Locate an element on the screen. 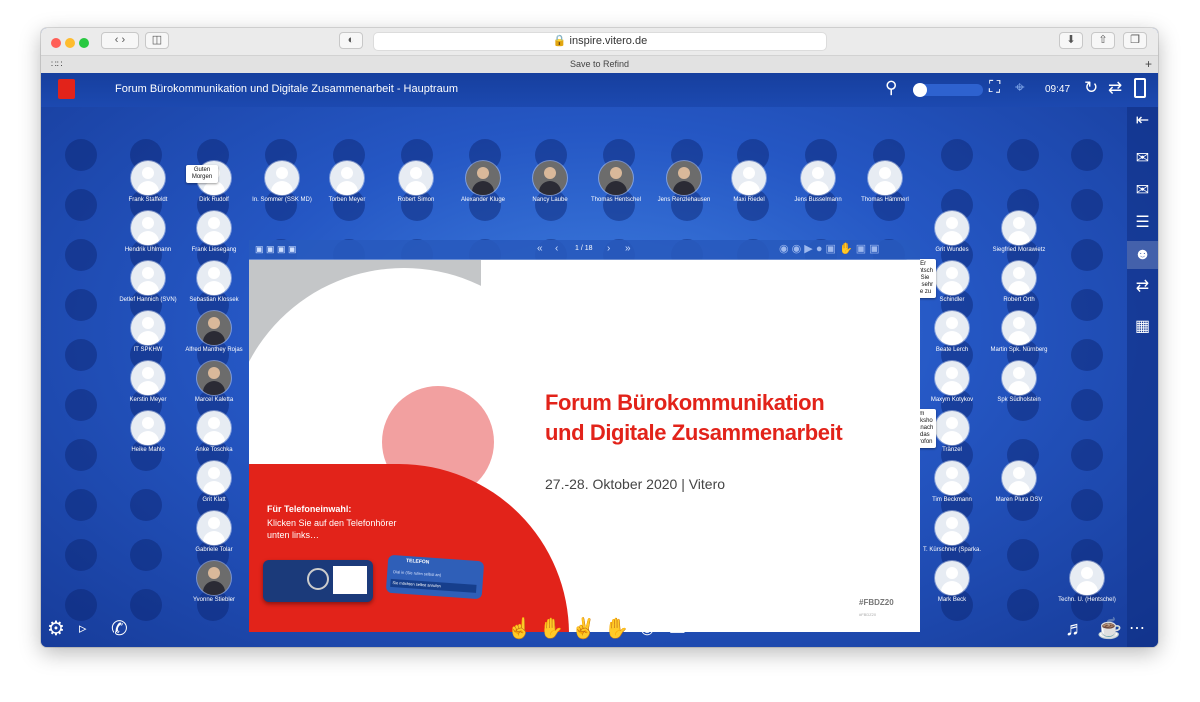 Image resolution: width=1200 pixels, height=702 pixels. zoom-slider is located at coordinates (948, 90).